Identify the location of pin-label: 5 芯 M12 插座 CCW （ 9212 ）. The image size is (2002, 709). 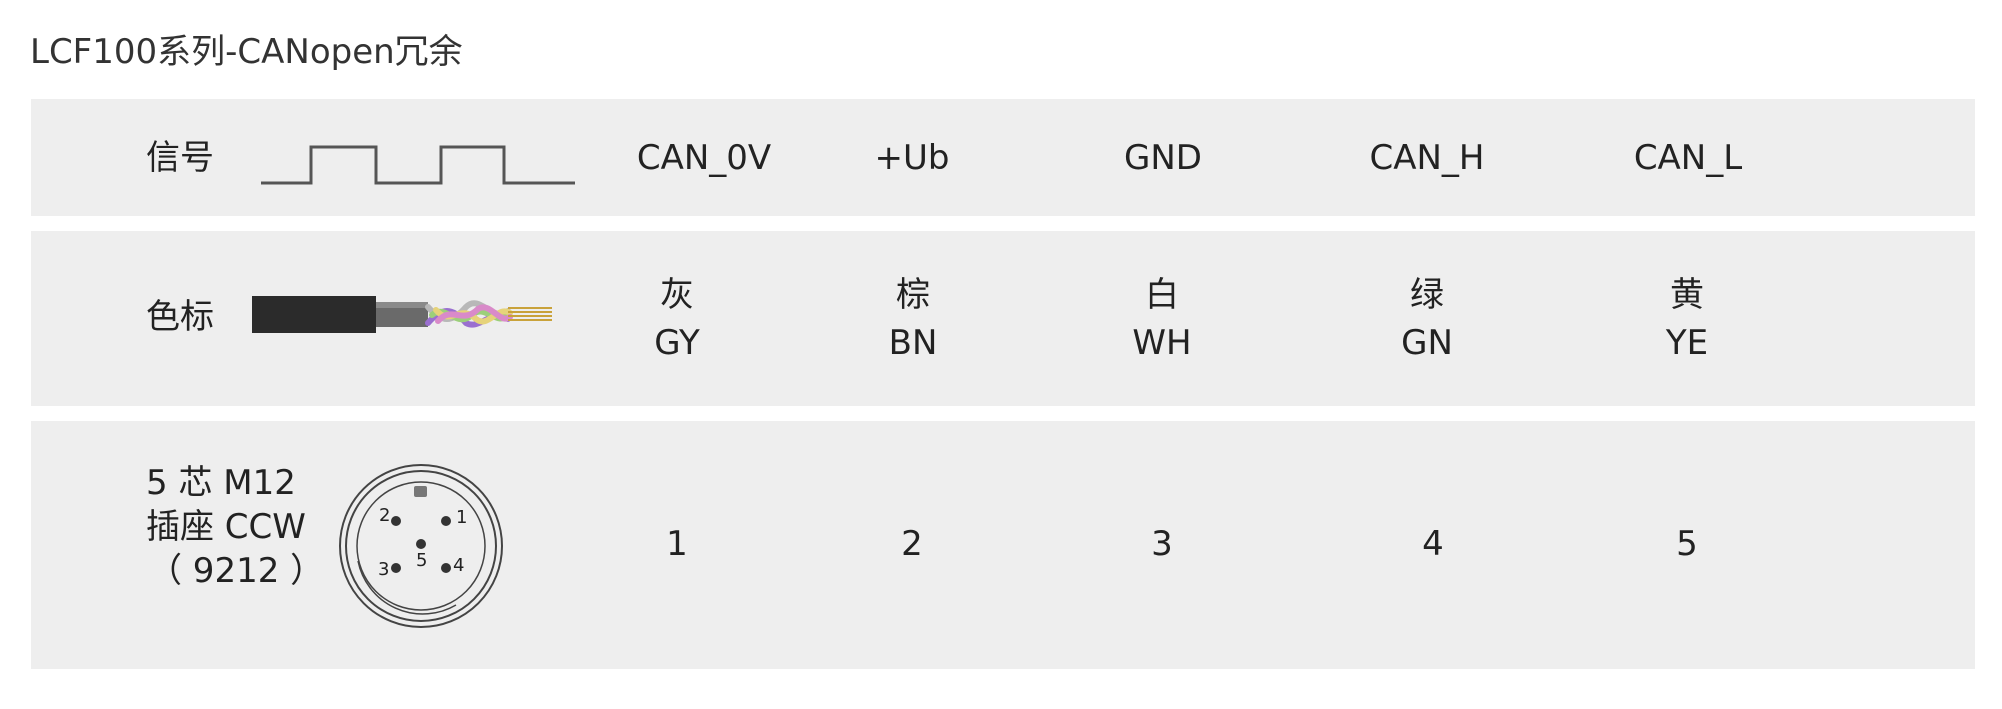
(235, 527).